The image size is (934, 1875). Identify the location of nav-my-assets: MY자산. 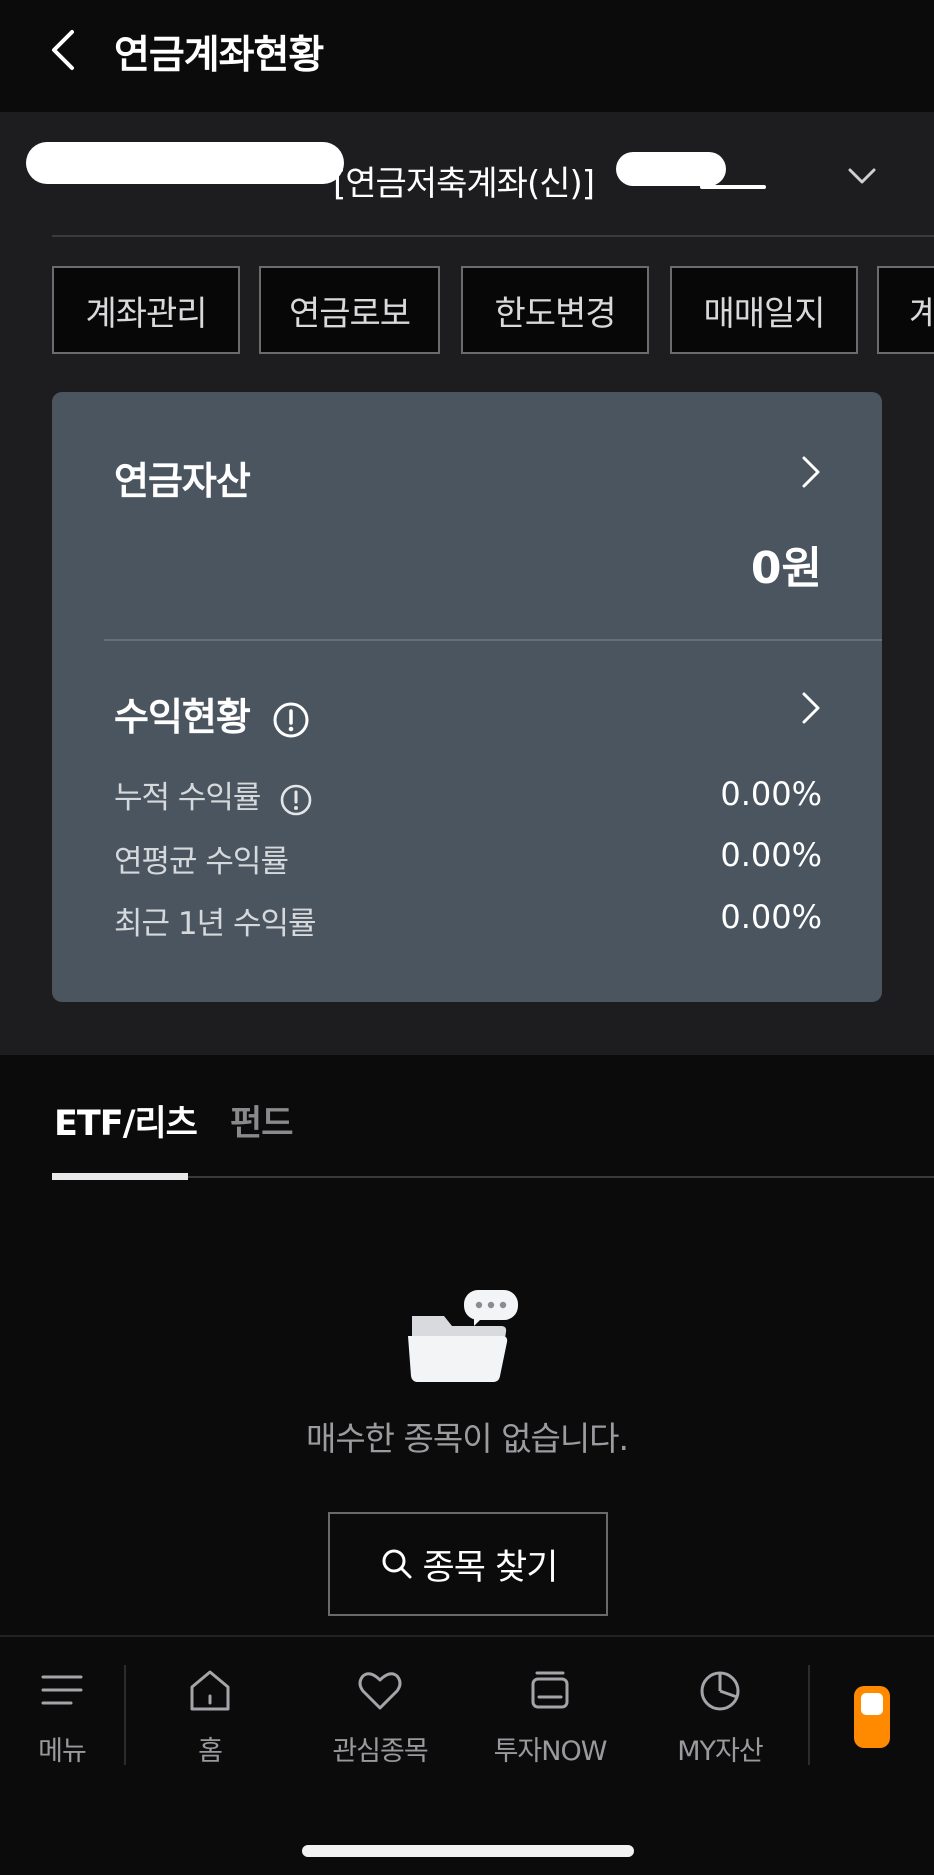
(720, 1725).